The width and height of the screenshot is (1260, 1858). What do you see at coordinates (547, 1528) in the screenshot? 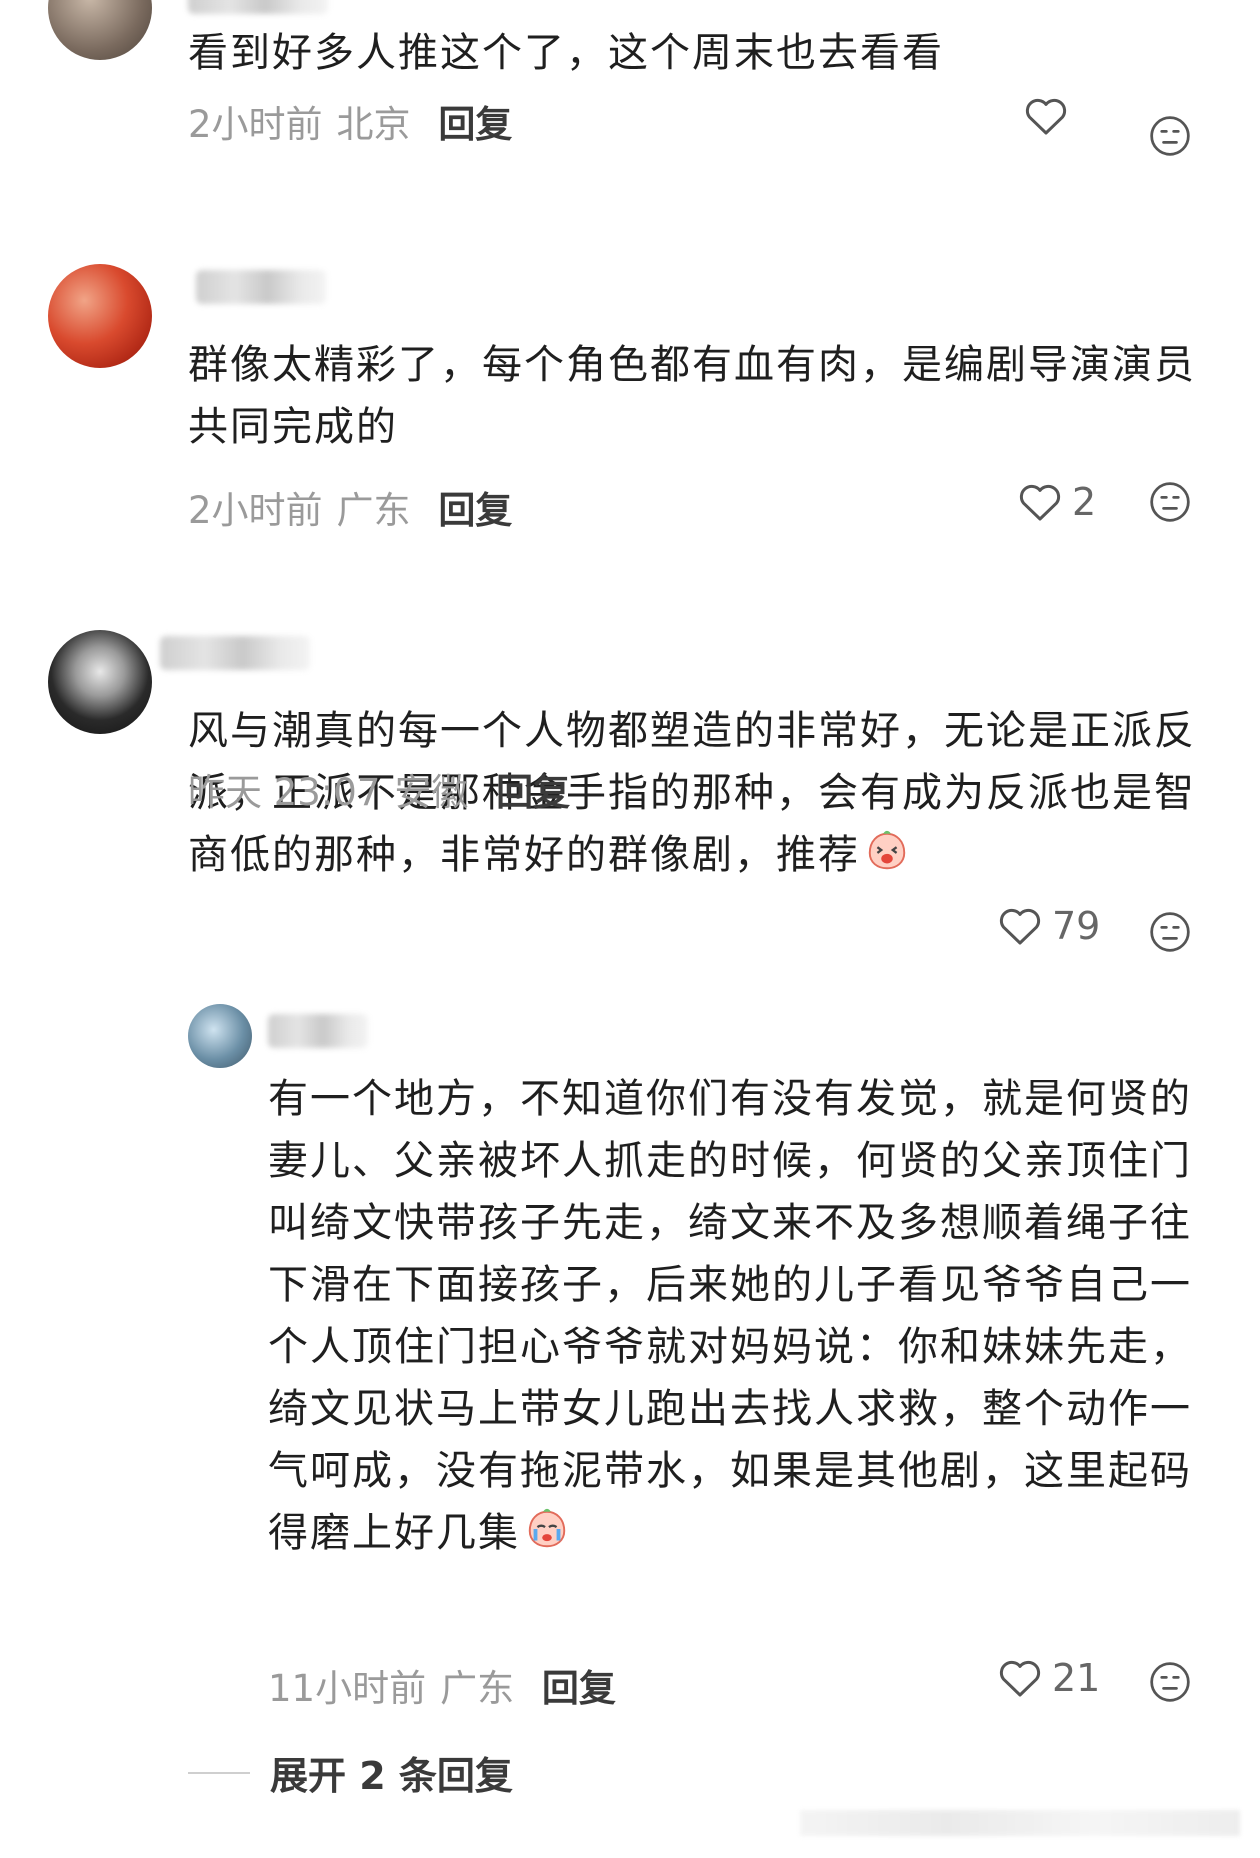
I see `crying-sticker-icon` at bounding box center [547, 1528].